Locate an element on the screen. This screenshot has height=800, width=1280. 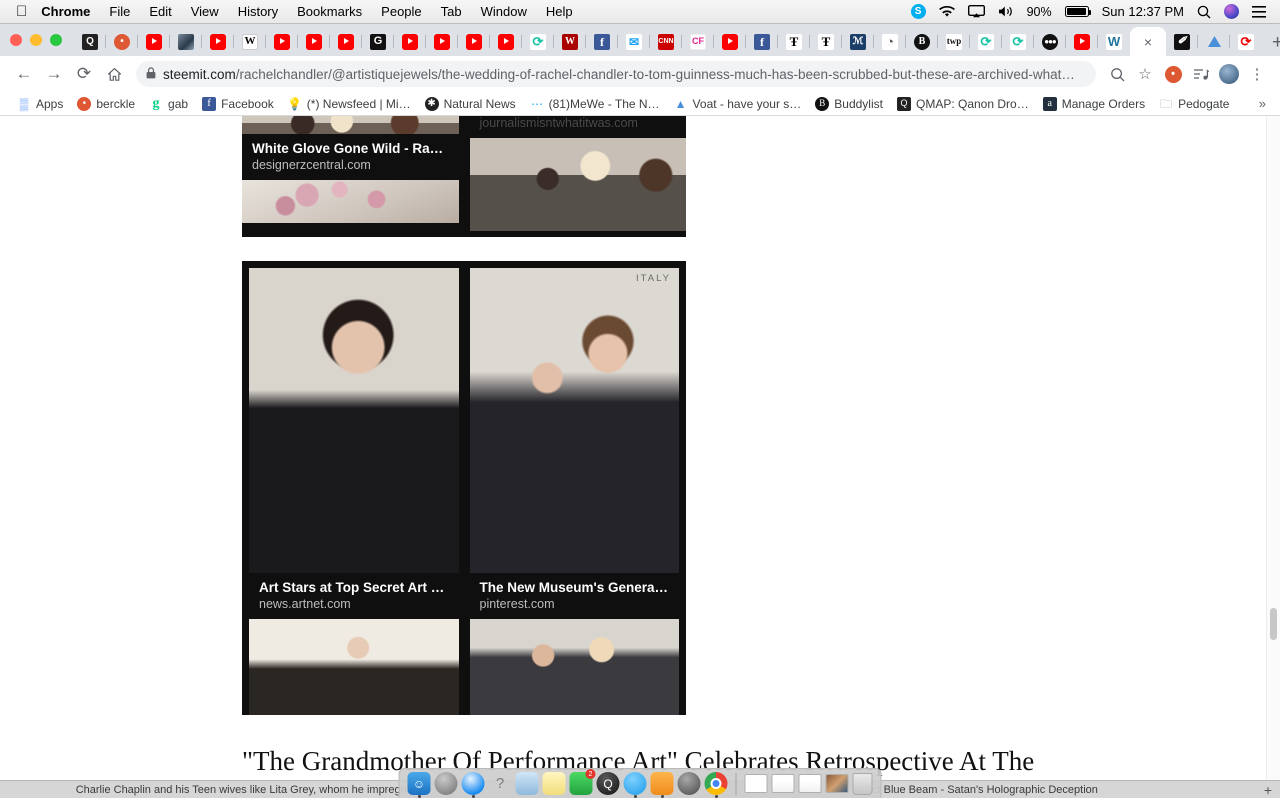
dock-question-icon: ? is located at coordinates (500, 783).